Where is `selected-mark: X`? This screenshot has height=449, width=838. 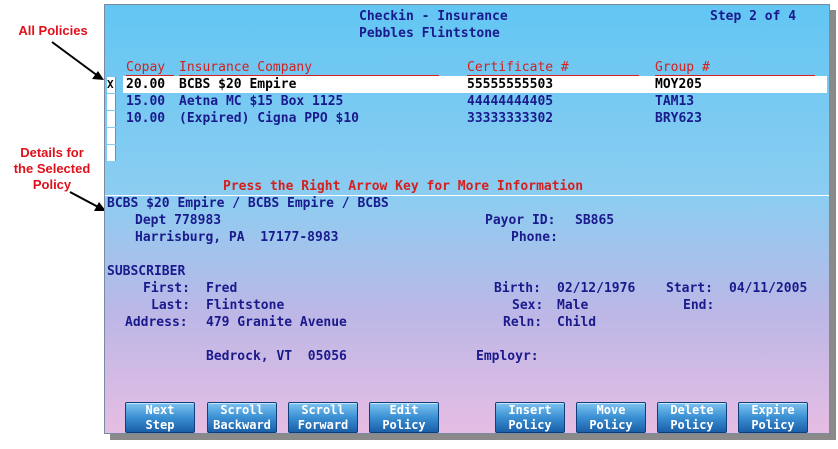 selected-mark: X is located at coordinates (110, 84).